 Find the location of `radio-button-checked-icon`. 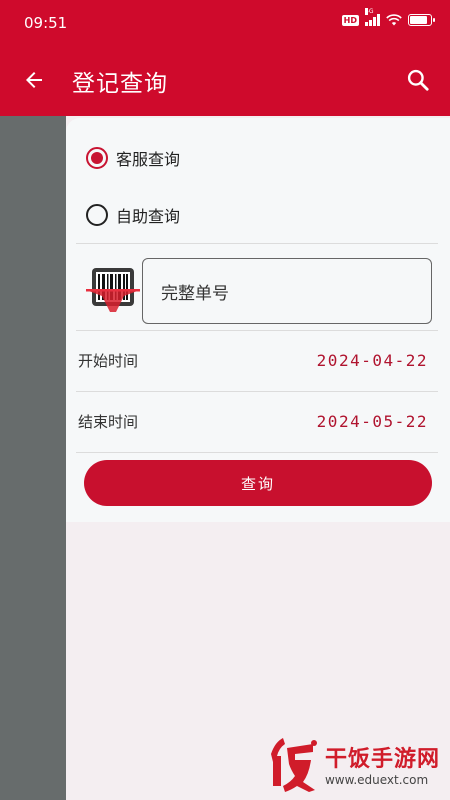

radio-button-checked-icon is located at coordinates (97, 158).